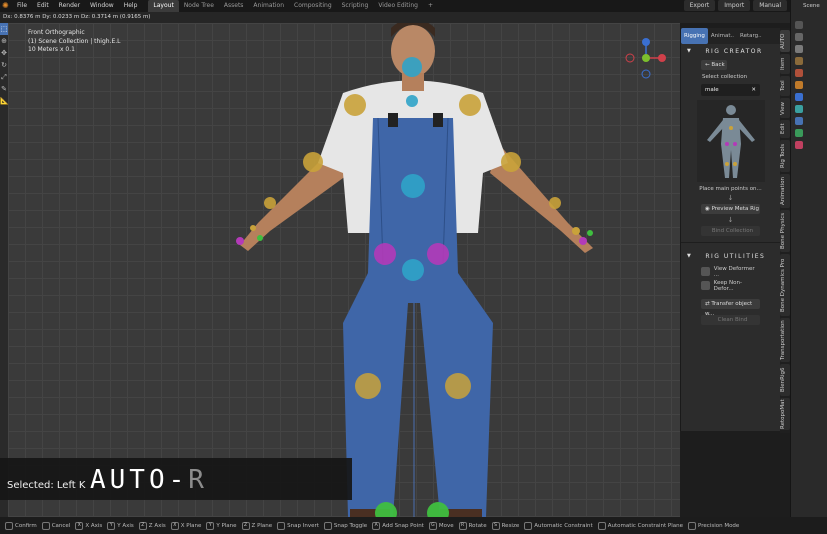 Image resolution: width=827 pixels, height=534 pixels. What do you see at coordinates (4, 65) in the screenshot?
I see `rotate-tool-icon: ↻` at bounding box center [4, 65].